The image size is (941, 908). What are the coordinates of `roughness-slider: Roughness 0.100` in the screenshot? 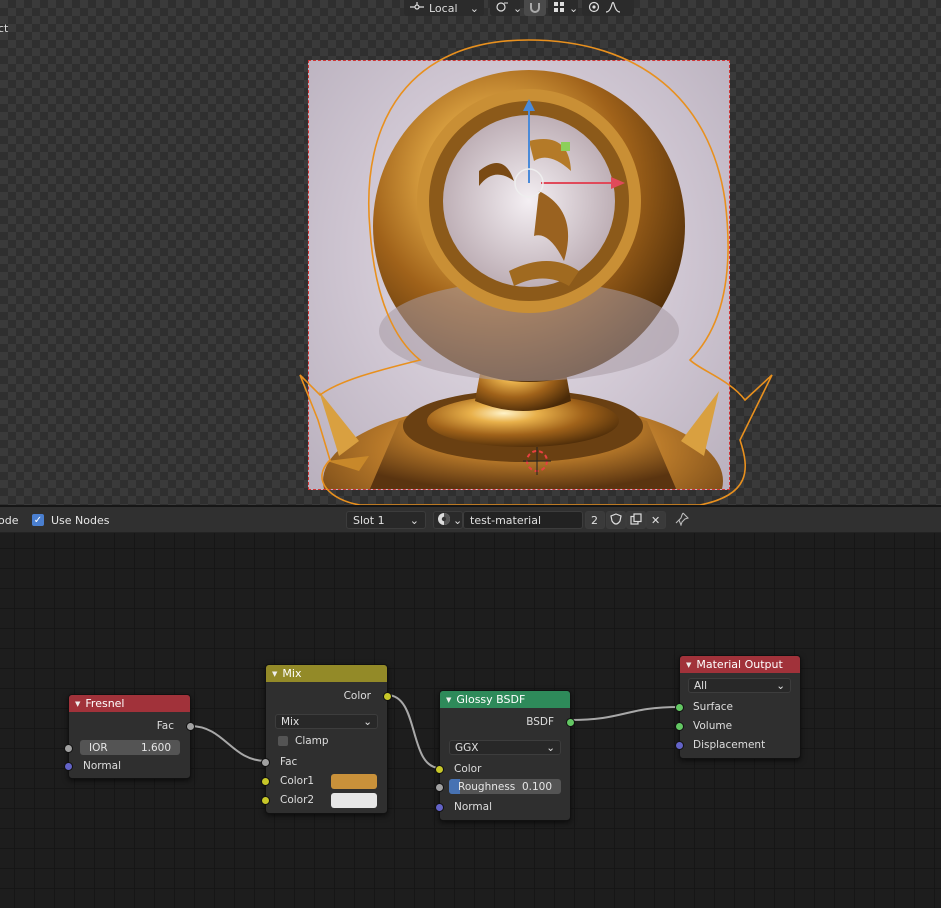 It's located at (505, 786).